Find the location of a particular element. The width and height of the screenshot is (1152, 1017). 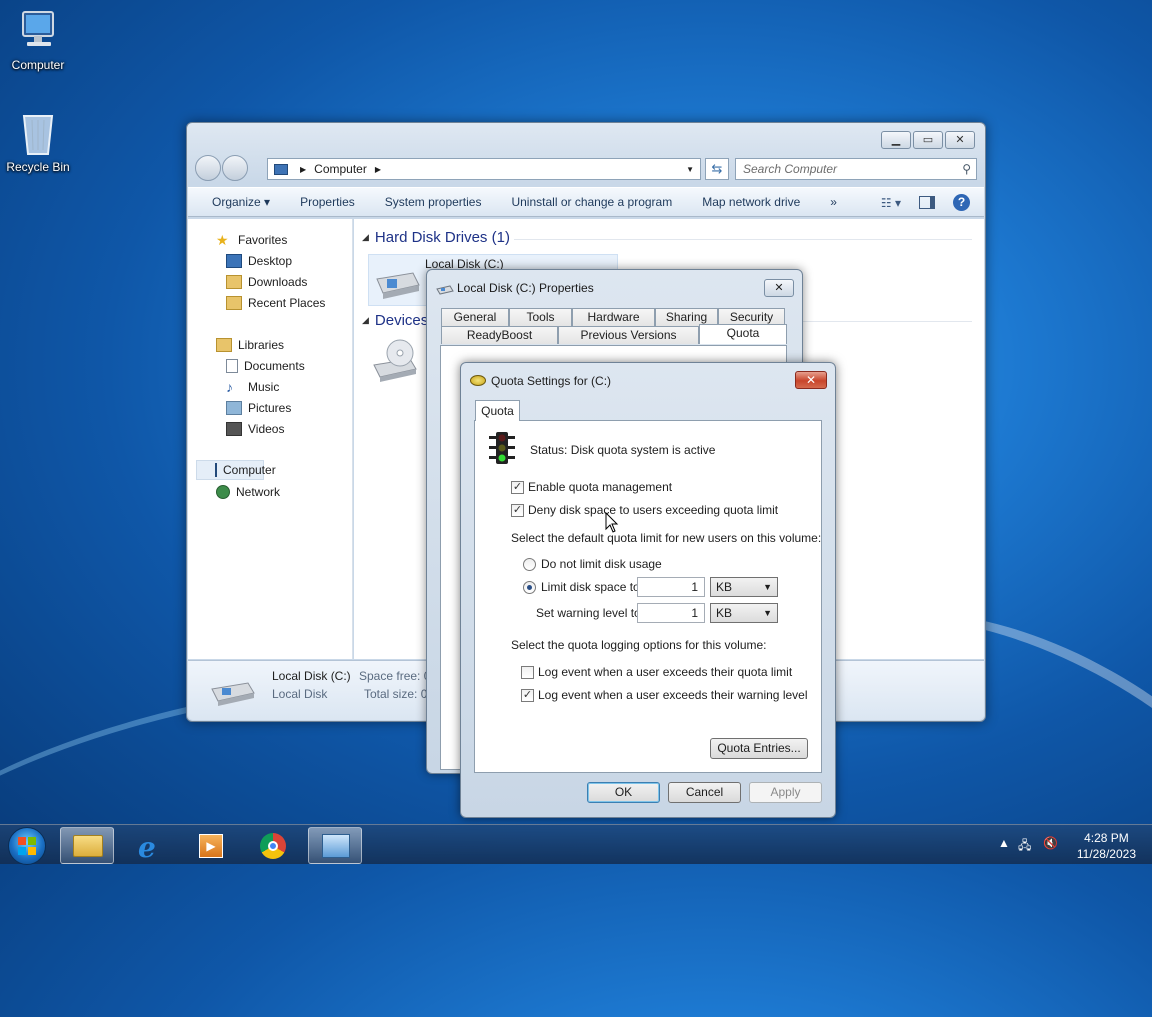

desktop-icon-recycle-bin: Recycle Bin is located at coordinates (38, 142).